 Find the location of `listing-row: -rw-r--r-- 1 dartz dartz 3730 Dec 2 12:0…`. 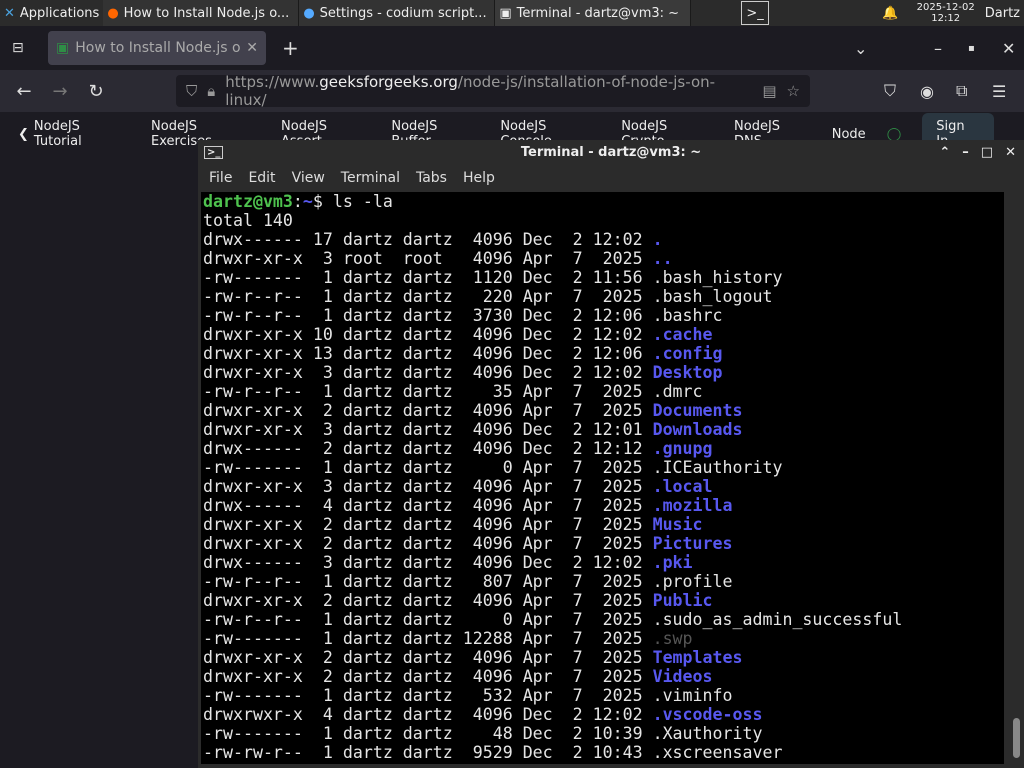

listing-row: -rw-r--r-- 1 dartz dartz 3730 Dec 2 12:0… is located at coordinates (603, 315).